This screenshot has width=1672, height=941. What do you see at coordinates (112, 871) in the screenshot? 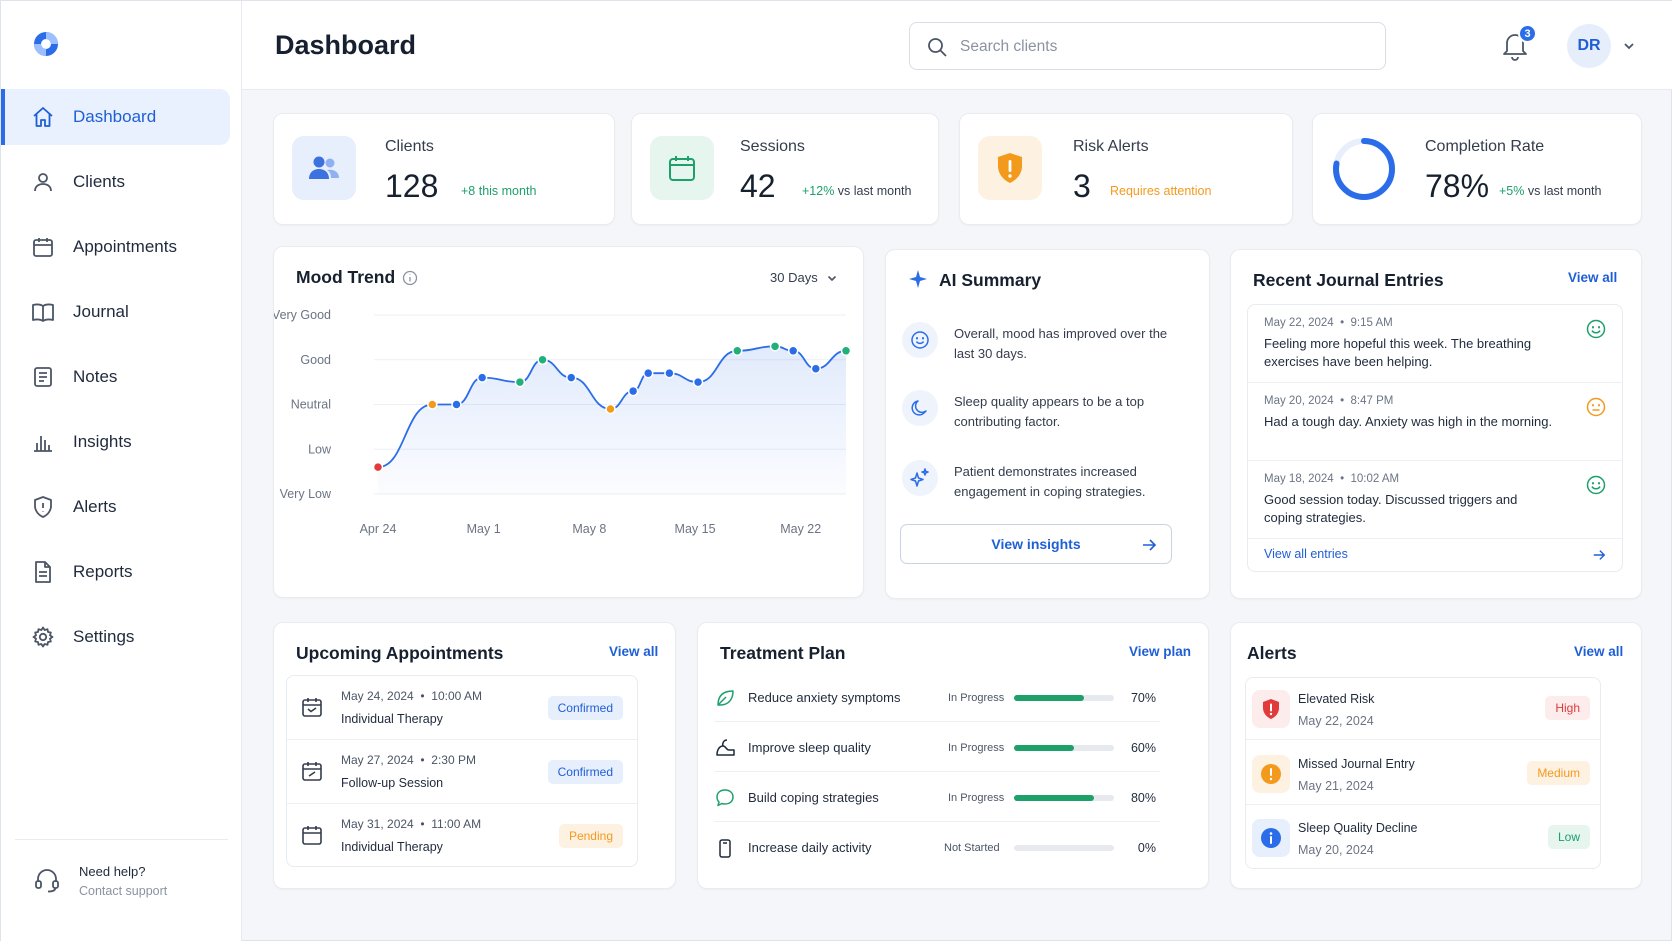
I see `help-title: Need help?` at bounding box center [112, 871].